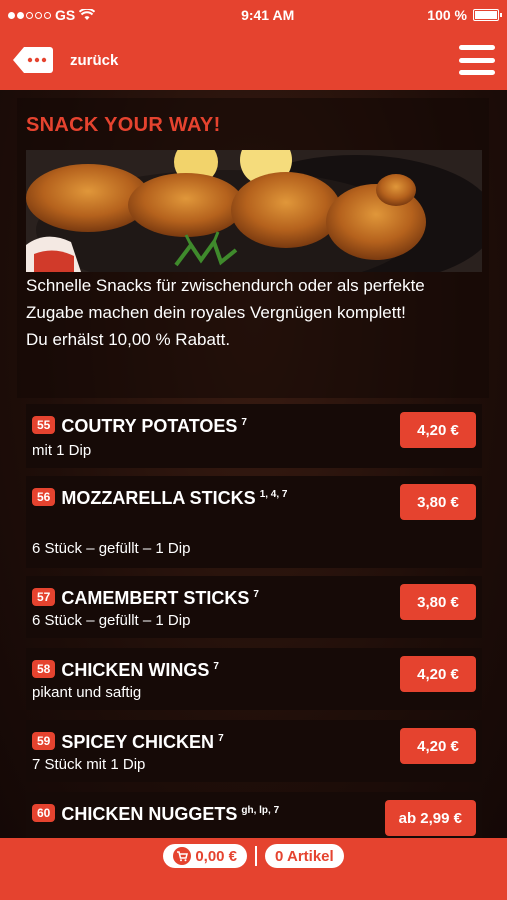 Image resolution: width=507 pixels, height=900 pixels. What do you see at coordinates (62, 450) in the screenshot?
I see `product-description: mit 1 Dip` at bounding box center [62, 450].